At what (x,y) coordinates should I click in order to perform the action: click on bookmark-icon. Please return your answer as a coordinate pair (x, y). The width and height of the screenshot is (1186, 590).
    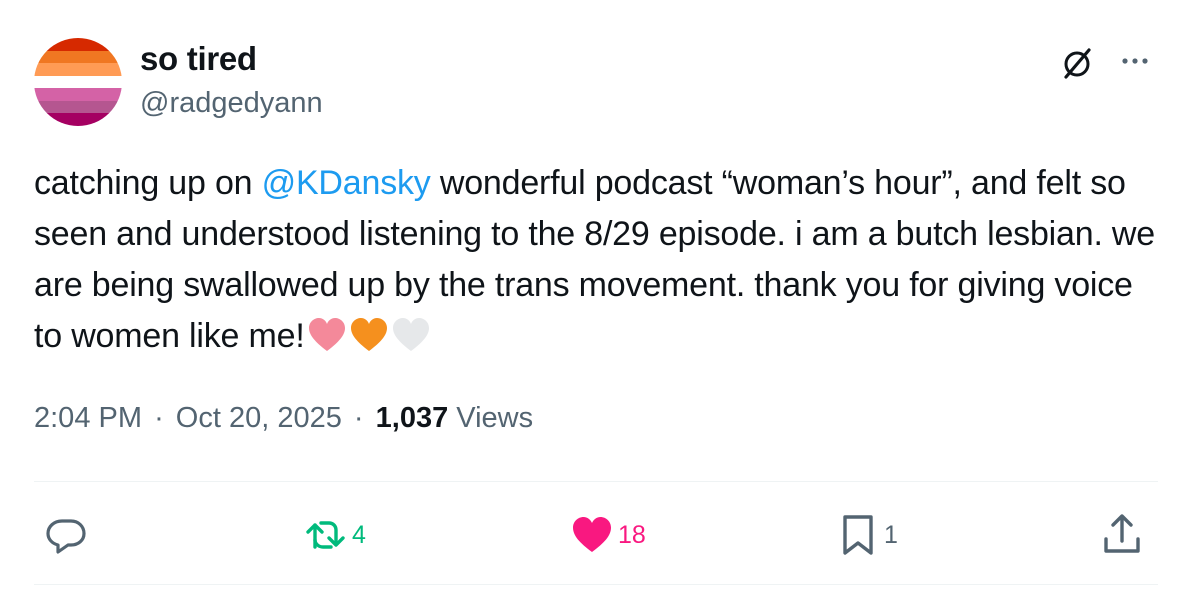
    Looking at the image, I should click on (858, 535).